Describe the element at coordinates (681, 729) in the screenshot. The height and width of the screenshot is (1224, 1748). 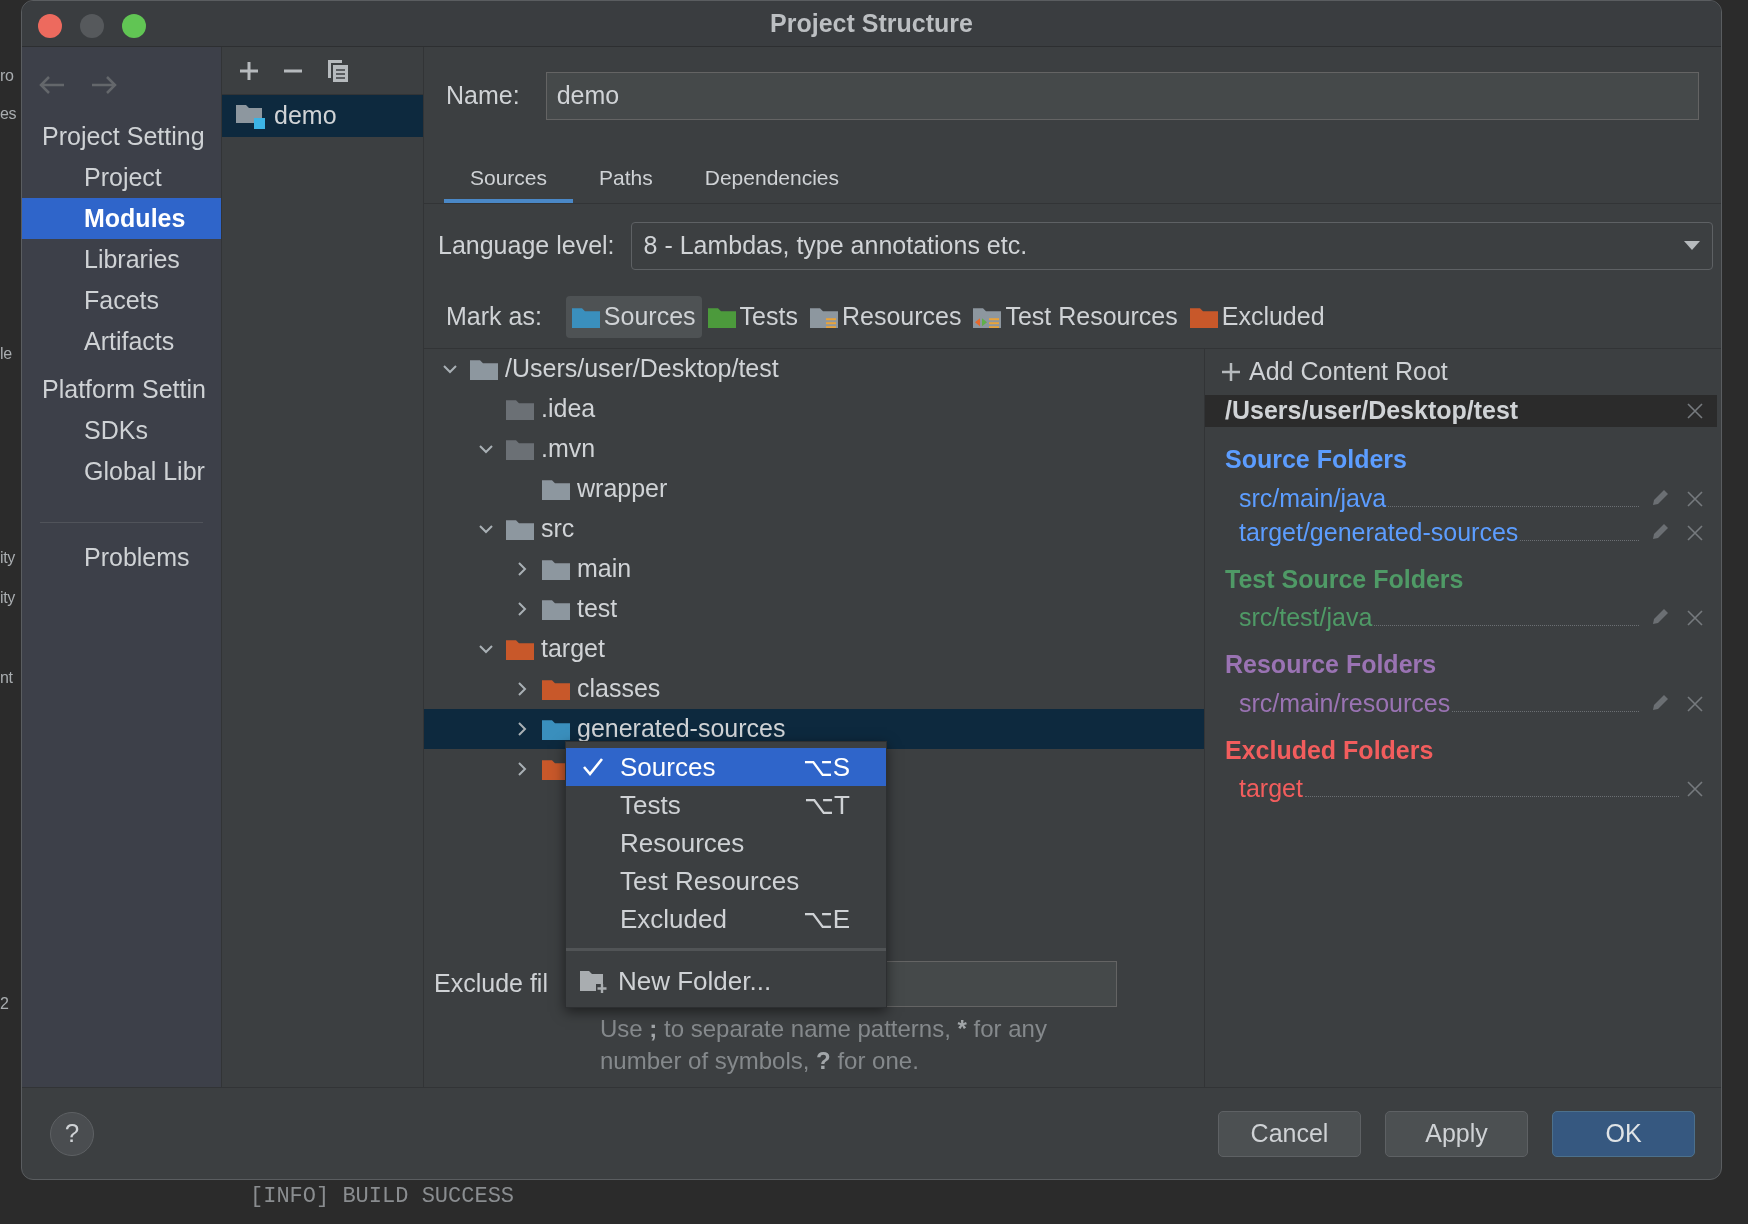
I see `folder-name: generated-sources` at that location.